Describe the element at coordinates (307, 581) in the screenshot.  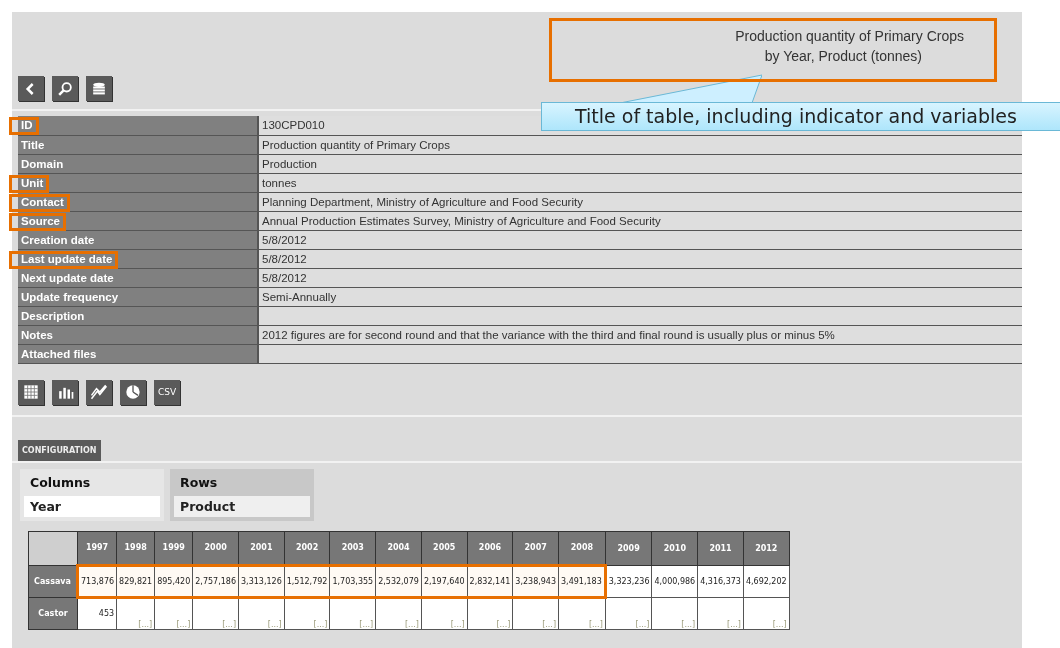
I see `table-cell: 1,512,792` at that location.